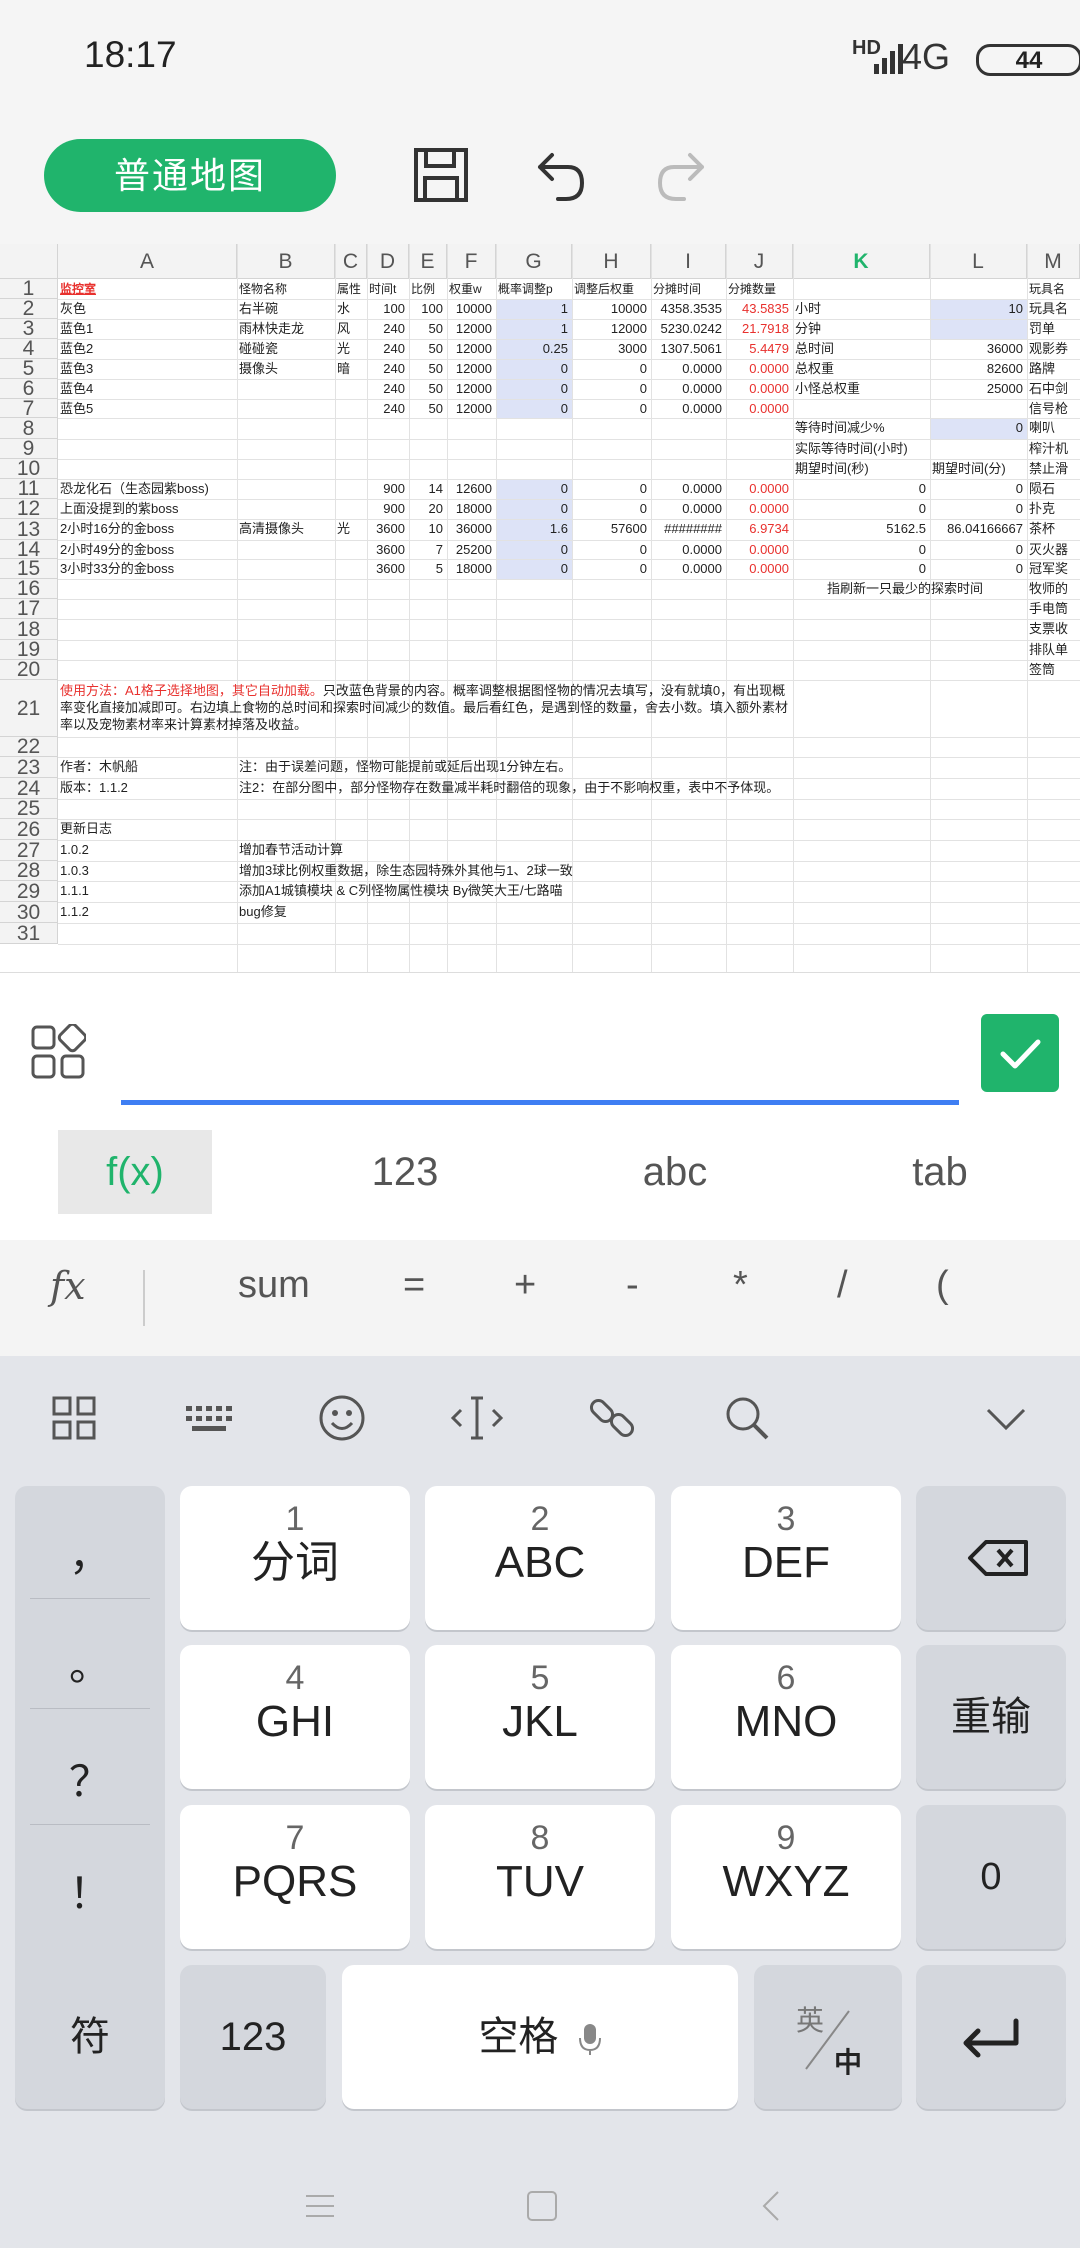  I want to click on cell: 20, so click(428, 509).